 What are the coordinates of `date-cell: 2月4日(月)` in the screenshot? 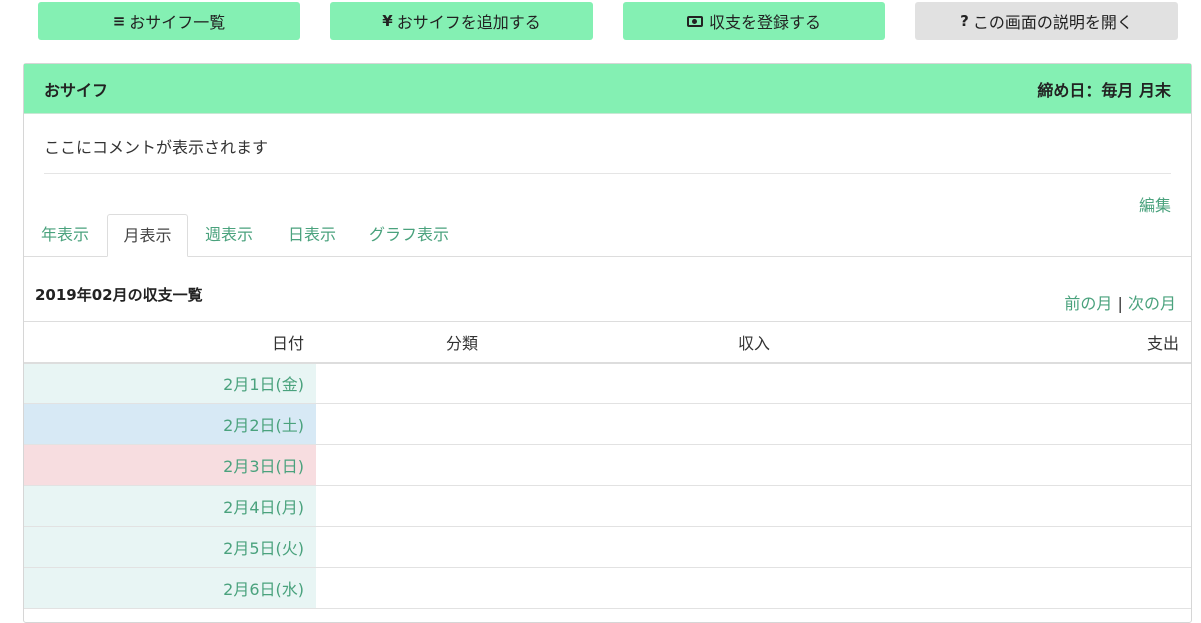 It's located at (170, 506).